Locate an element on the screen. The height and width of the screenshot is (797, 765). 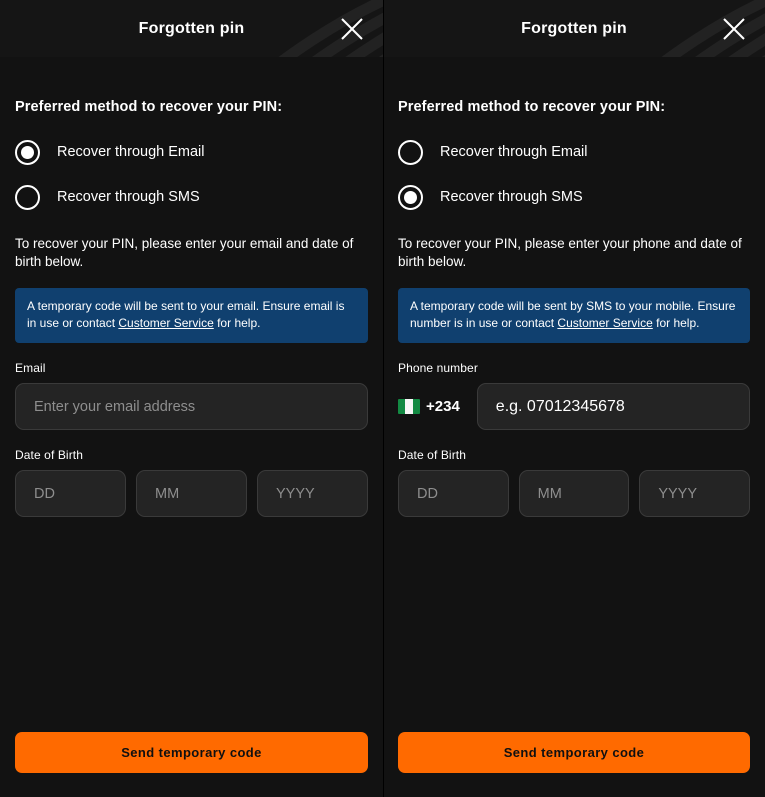
email-input-placeholder: Enter your email address is located at coordinates (115, 406).